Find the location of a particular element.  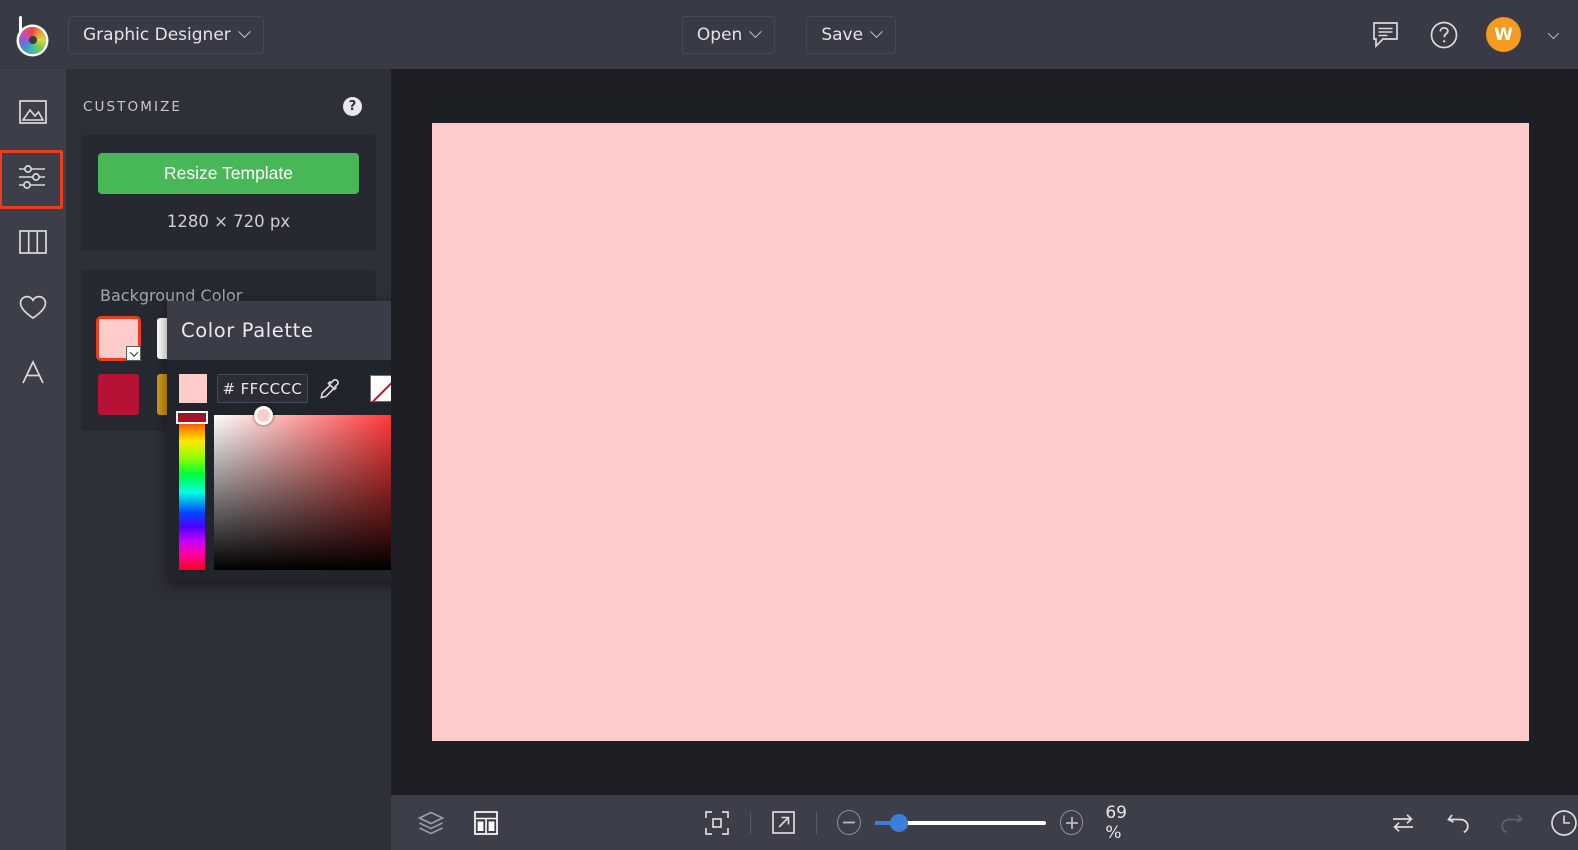

undo-button is located at coordinates (1459, 823).